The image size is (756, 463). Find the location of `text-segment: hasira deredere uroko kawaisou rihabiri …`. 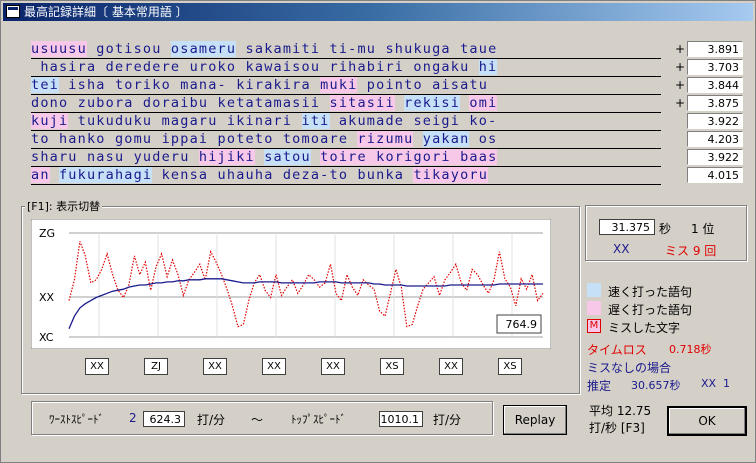

text-segment: hasira deredere uroko kawaisou rihabiri … is located at coordinates (255, 67).